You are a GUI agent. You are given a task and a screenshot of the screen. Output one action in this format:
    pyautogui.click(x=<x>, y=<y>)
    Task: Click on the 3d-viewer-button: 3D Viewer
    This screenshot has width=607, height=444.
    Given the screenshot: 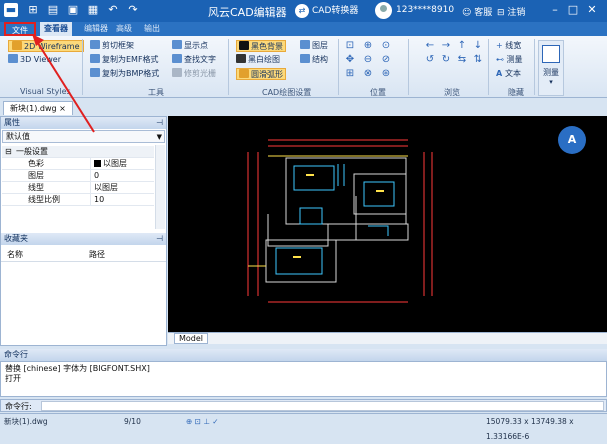 What is the action you would take?
    pyautogui.click(x=34, y=60)
    